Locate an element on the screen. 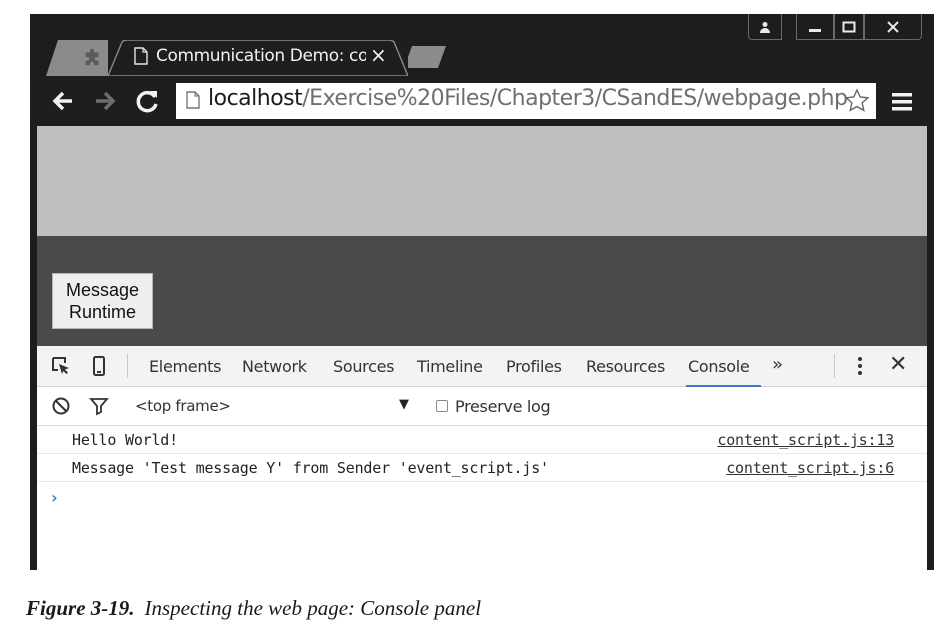 The width and height of the screenshot is (950, 633). tab-timeline: Timeline is located at coordinates (450, 366).